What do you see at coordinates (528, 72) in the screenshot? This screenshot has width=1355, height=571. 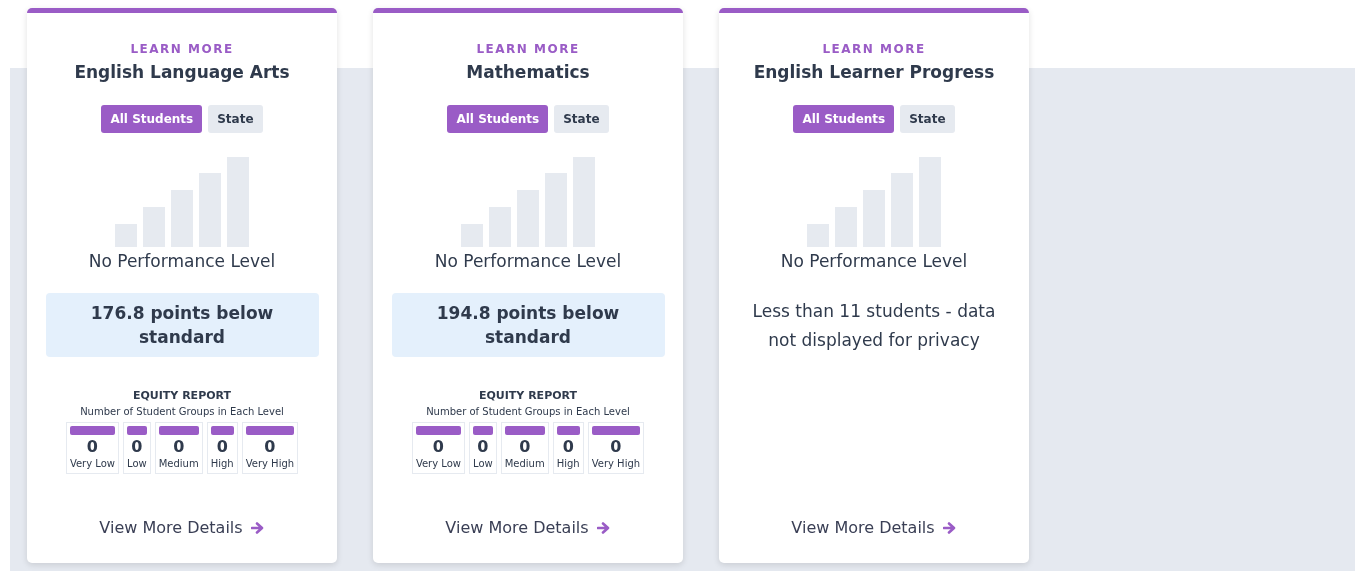 I see `card-title: Mathematics` at bounding box center [528, 72].